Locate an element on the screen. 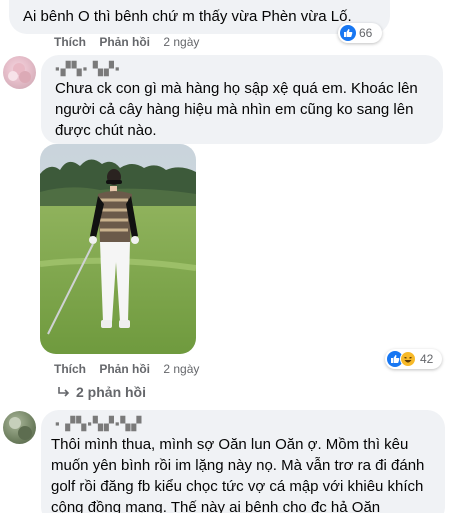 The image size is (461, 513). comment-author: ▪︎▞▚▪︎ ▚▞▪ is located at coordinates (87, 69).